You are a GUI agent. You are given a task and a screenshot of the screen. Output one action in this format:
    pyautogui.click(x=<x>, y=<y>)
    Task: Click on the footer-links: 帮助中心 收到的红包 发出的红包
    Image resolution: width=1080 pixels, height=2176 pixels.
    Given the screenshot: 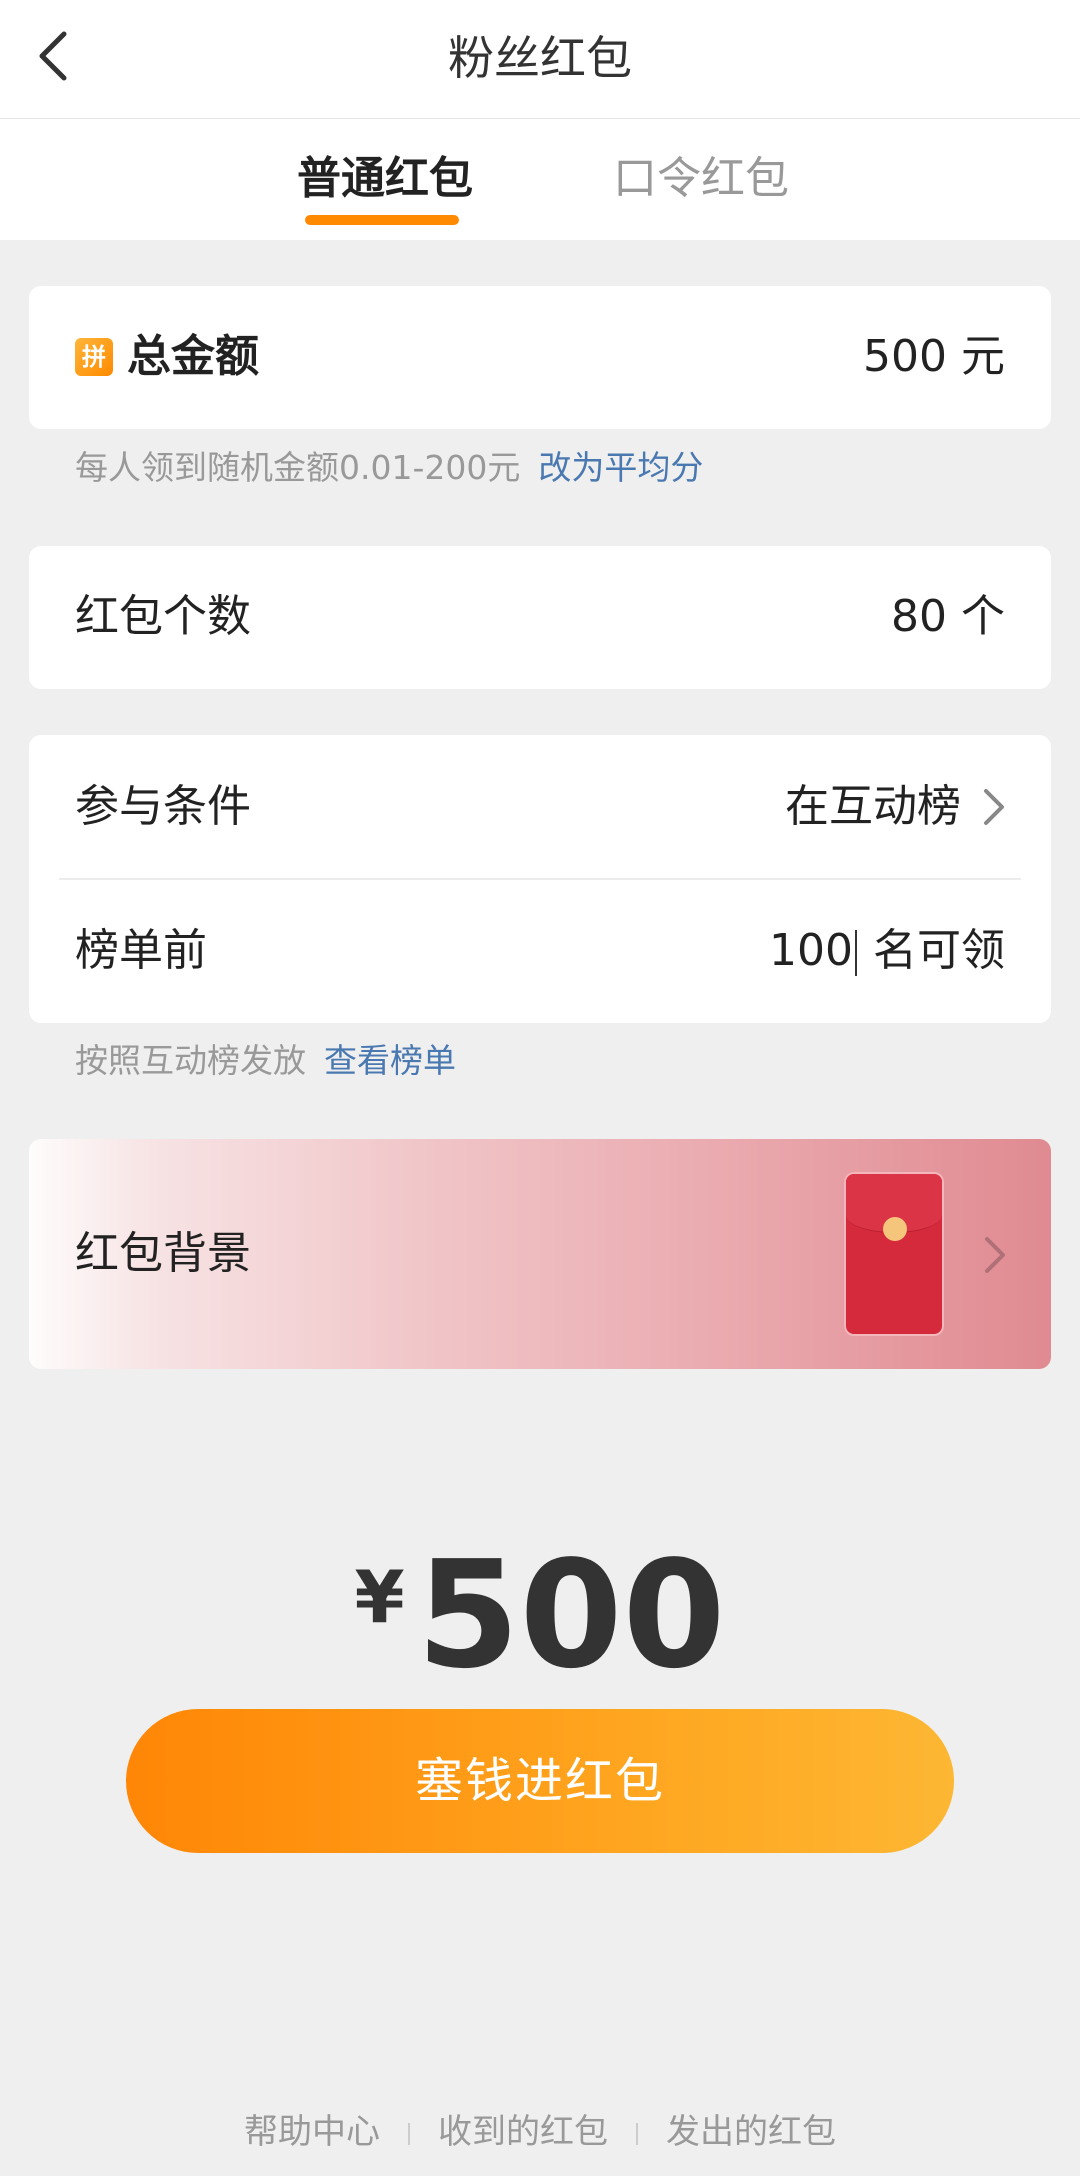 What is the action you would take?
    pyautogui.click(x=540, y=2132)
    